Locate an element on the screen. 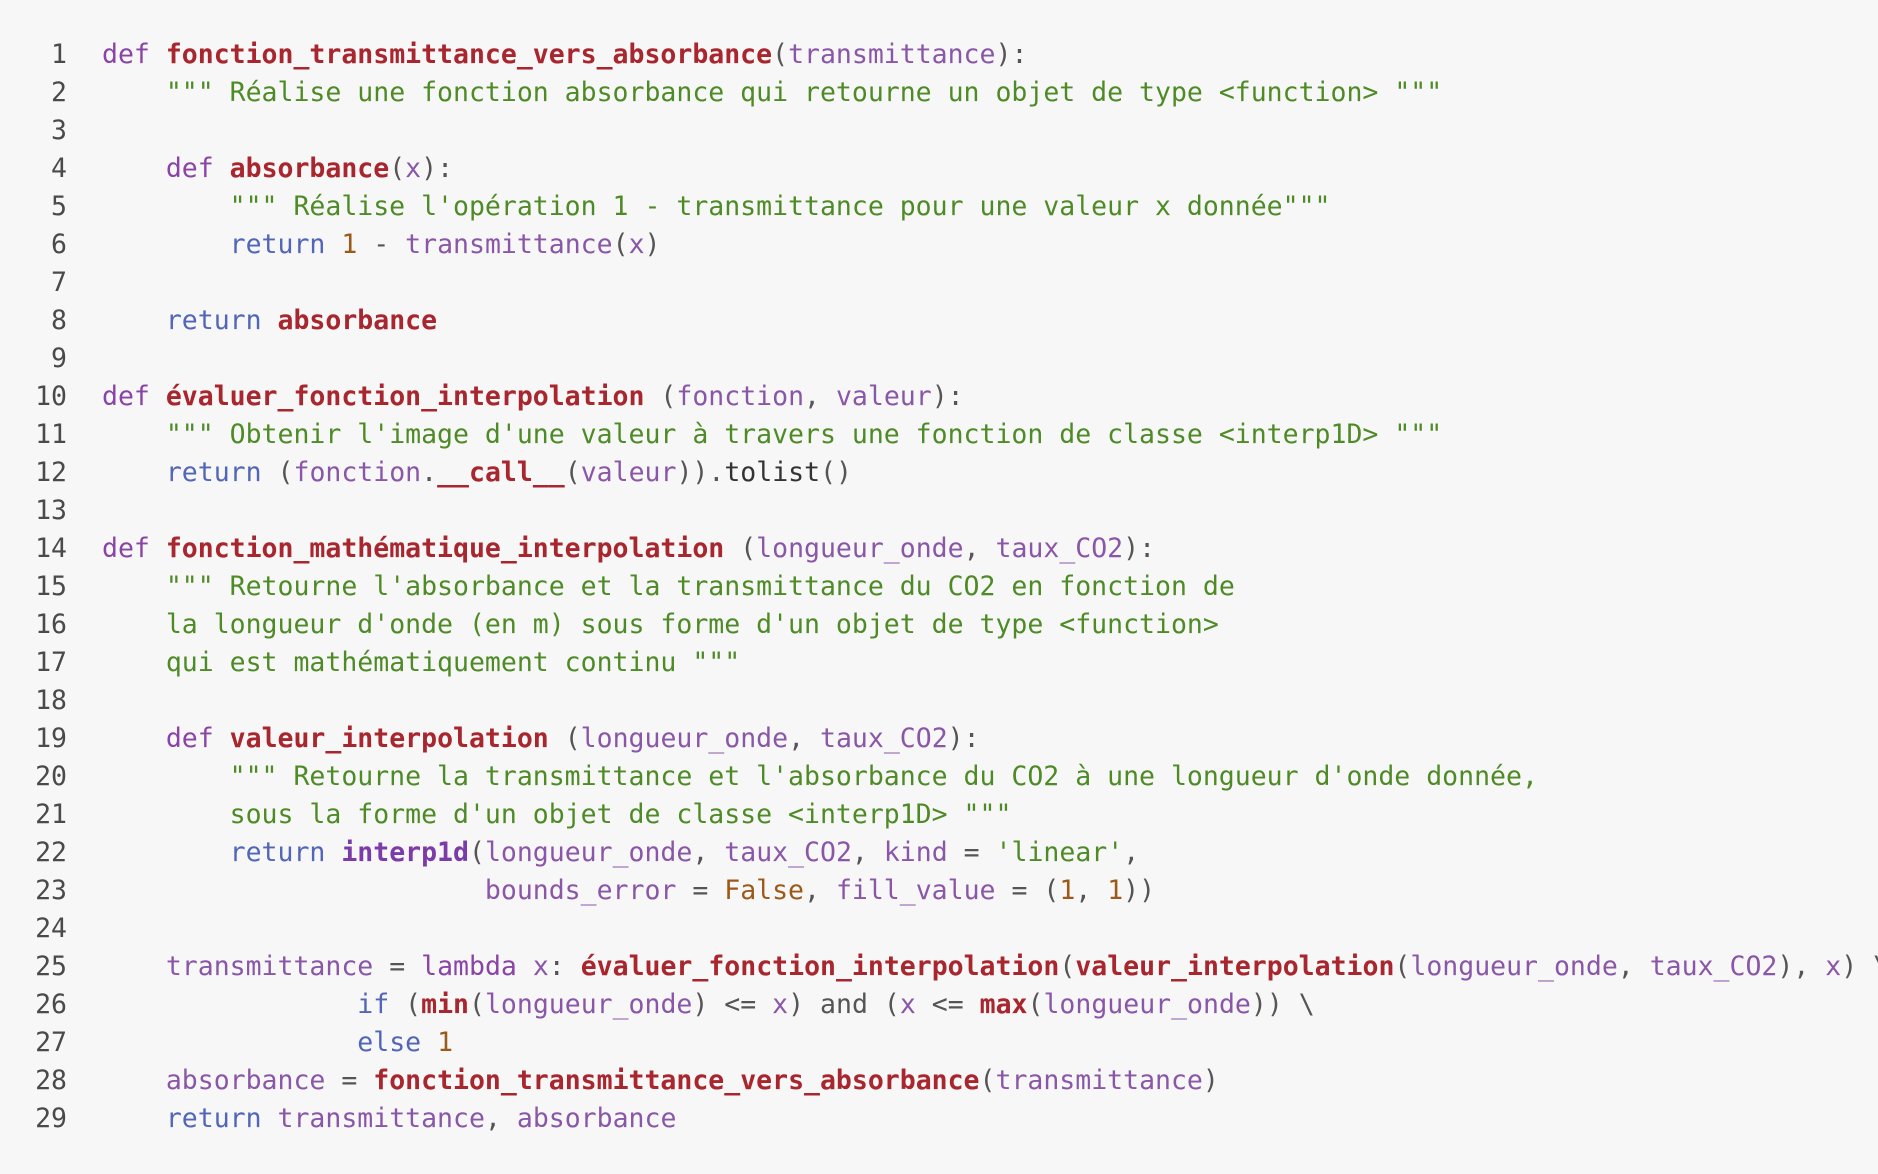  line-number: 5 is located at coordinates (59, 206).